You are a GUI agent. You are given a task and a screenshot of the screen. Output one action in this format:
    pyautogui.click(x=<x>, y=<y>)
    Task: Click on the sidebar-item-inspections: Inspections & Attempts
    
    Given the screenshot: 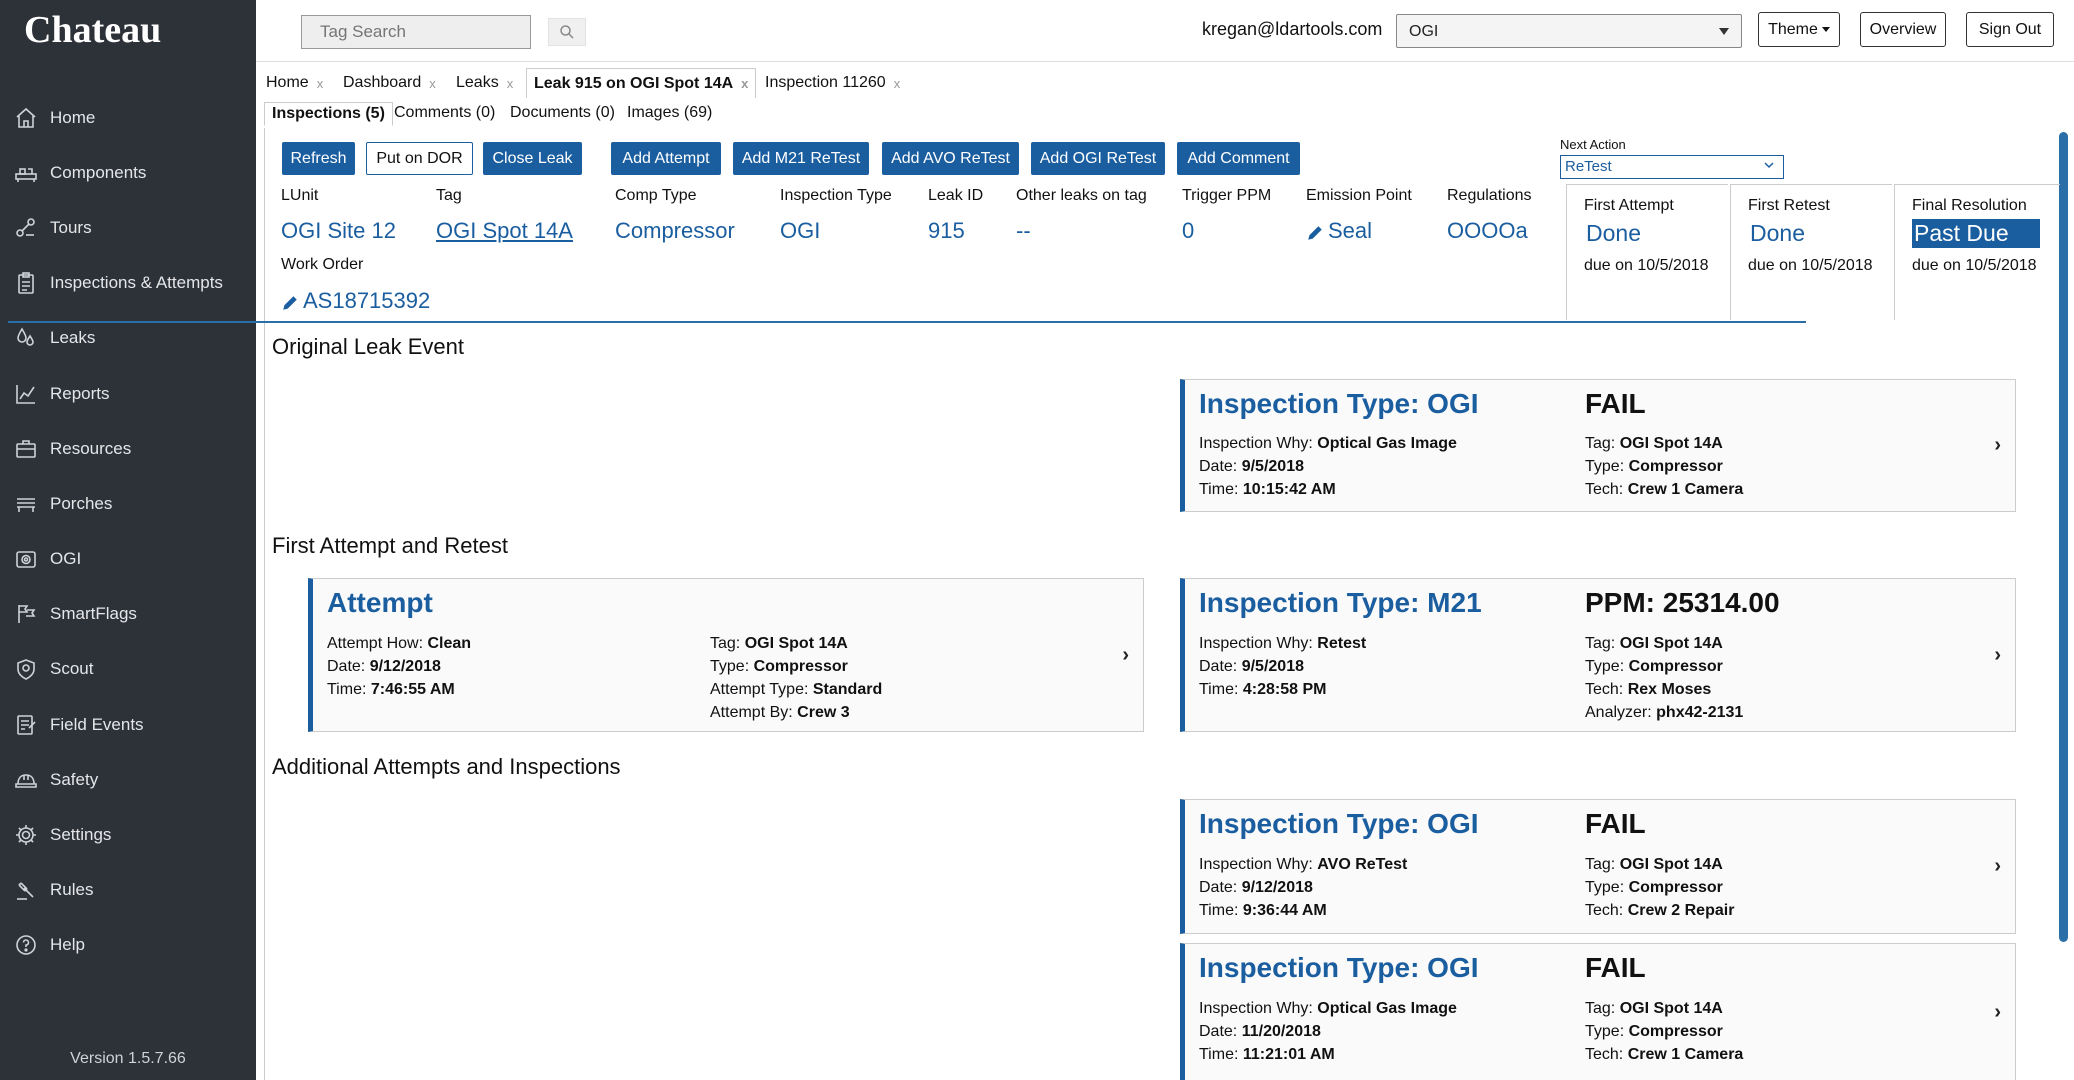 What is the action you would take?
    pyautogui.click(x=128, y=283)
    